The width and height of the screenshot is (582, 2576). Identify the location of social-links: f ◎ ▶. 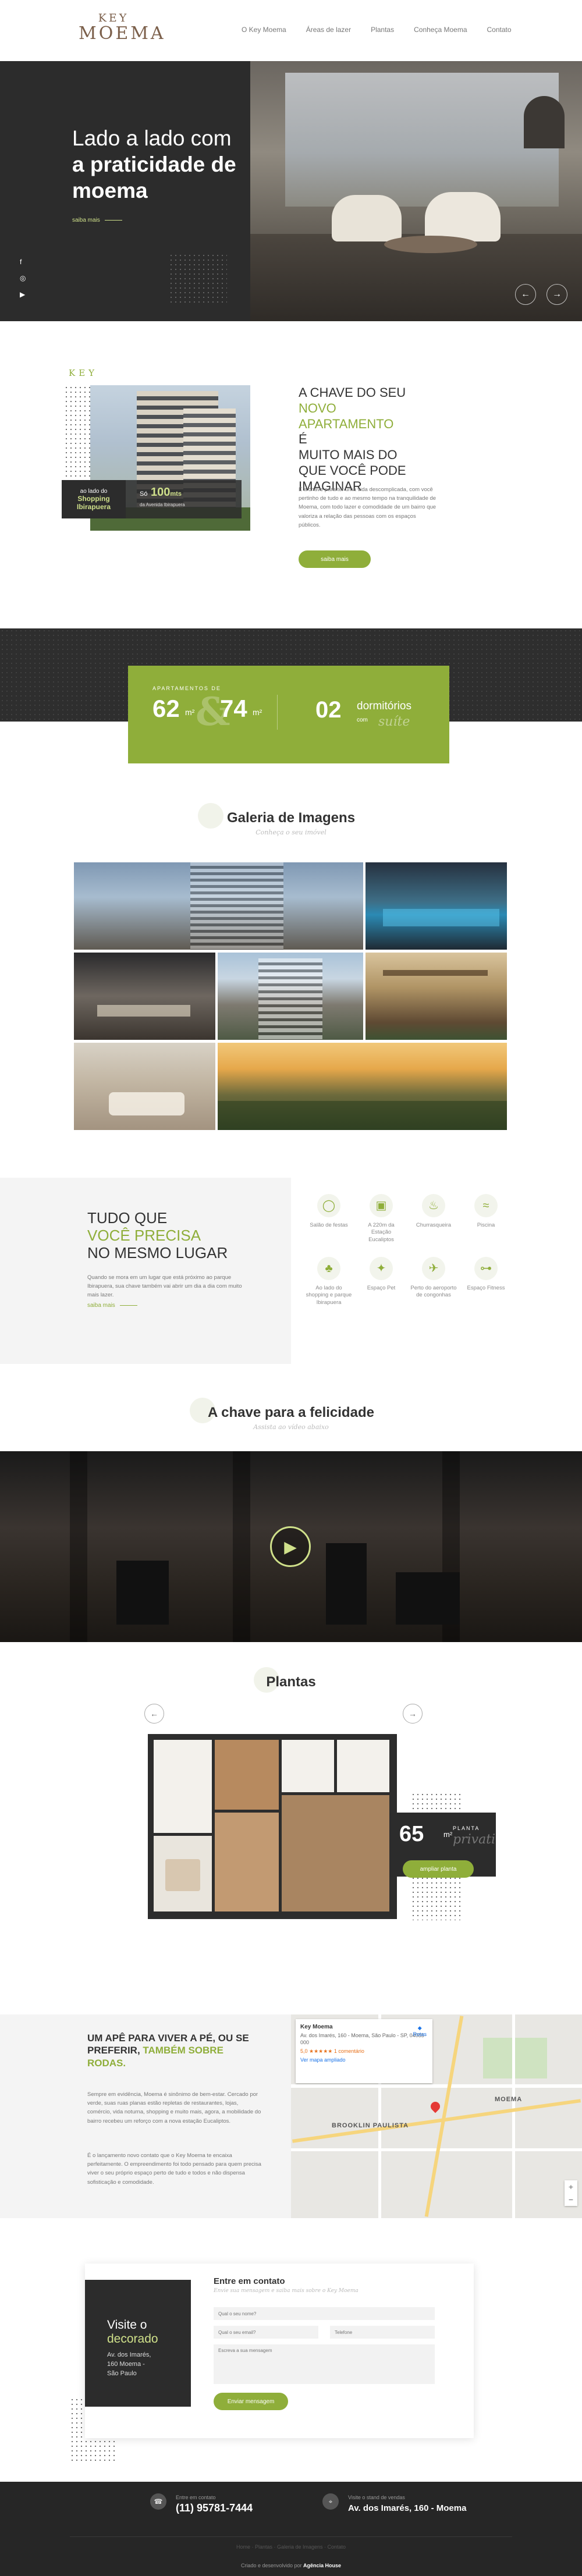
(23, 278).